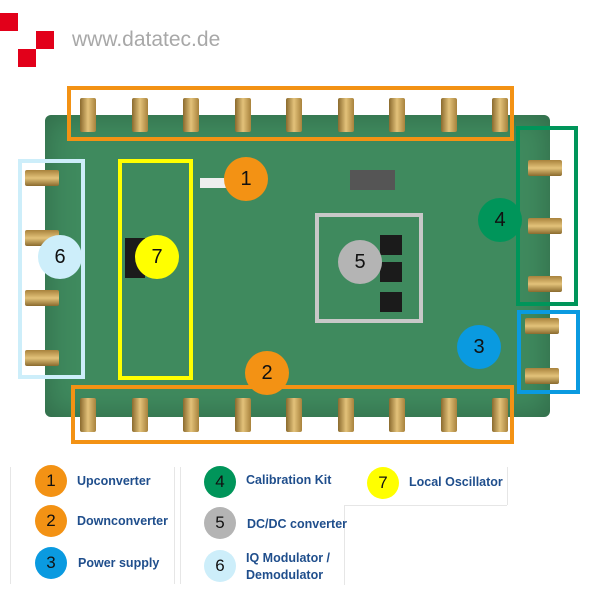 This screenshot has height=600, width=600. Describe the element at coordinates (290, 113) in the screenshot. I see `upconverter-box` at that location.